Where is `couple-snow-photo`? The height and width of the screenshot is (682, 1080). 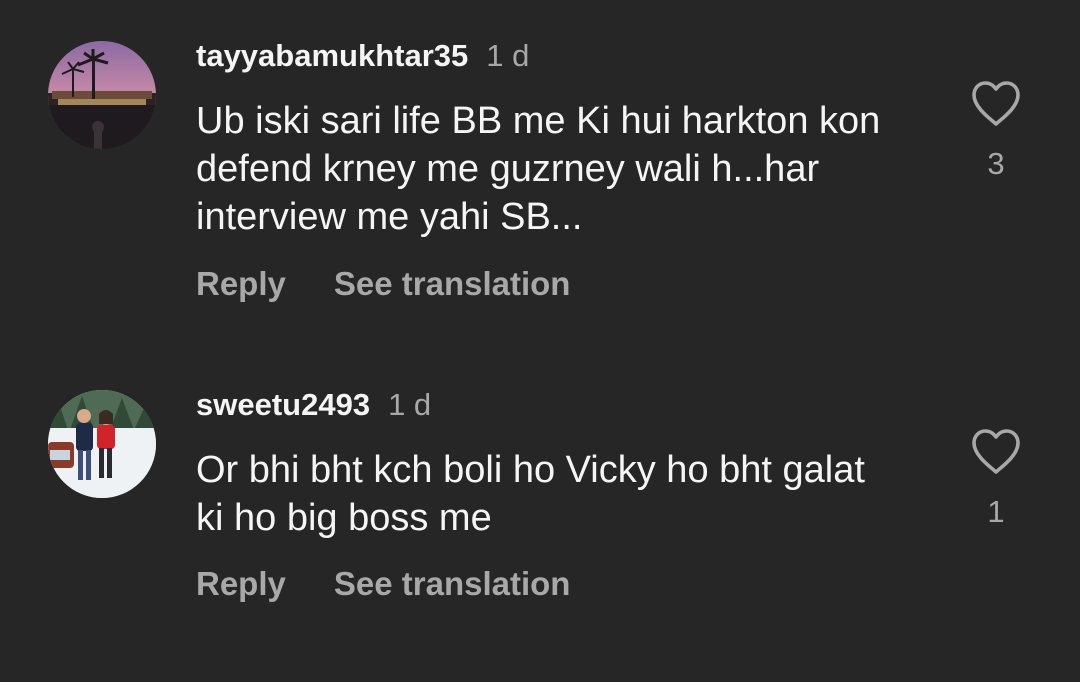 couple-snow-photo is located at coordinates (102, 444).